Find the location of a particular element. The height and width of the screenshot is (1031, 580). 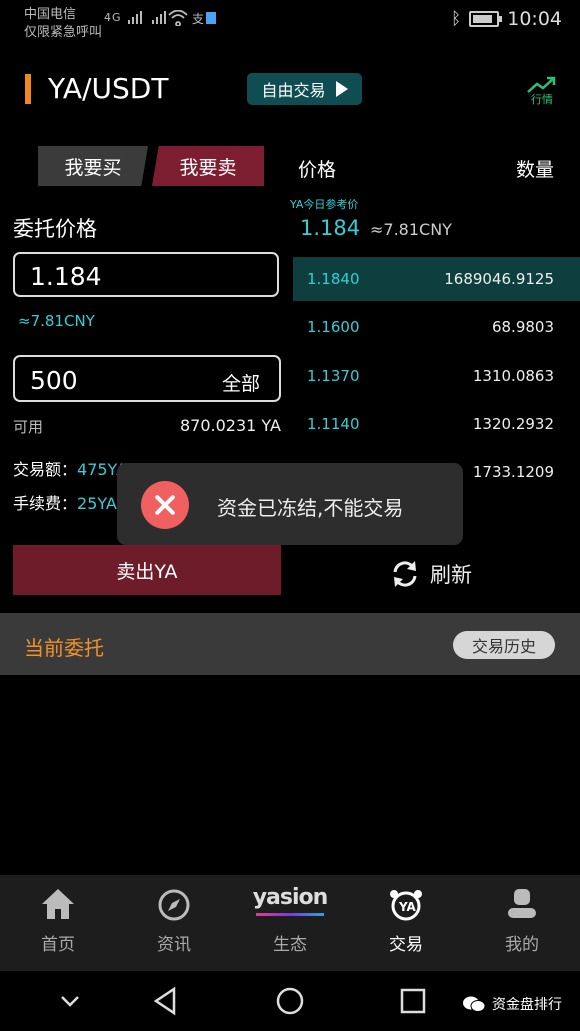

yasion-logo-underline is located at coordinates (290, 914).